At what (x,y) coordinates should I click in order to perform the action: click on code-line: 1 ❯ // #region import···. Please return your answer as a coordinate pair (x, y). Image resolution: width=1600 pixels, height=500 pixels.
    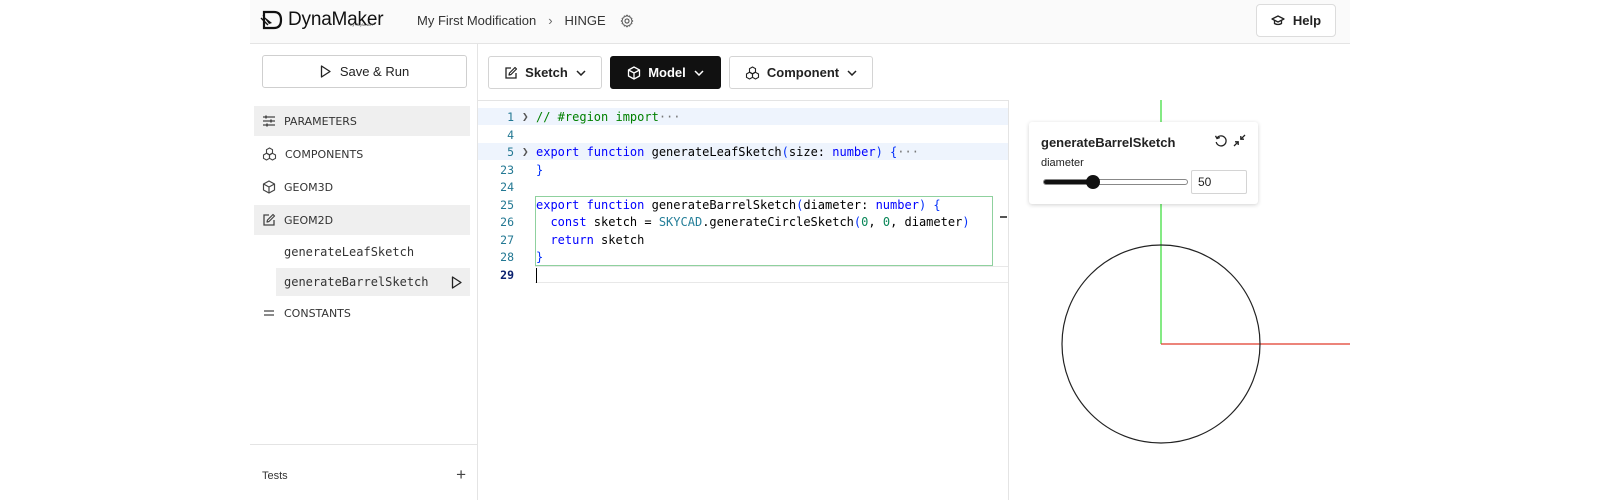
    Looking at the image, I should click on (743, 116).